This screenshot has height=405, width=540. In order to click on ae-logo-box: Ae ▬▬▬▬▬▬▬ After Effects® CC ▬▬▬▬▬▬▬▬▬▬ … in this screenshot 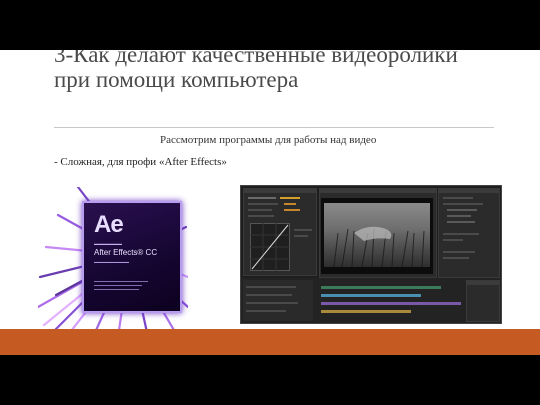, I will do `click(132, 257)`.